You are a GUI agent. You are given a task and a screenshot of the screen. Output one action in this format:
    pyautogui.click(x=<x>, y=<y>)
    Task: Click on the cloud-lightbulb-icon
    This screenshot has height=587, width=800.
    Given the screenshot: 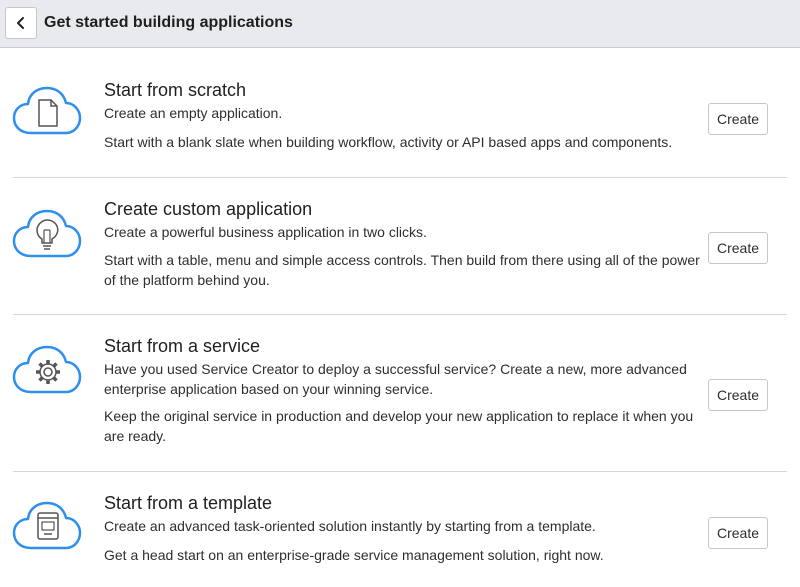 What is the action you would take?
    pyautogui.click(x=47, y=234)
    